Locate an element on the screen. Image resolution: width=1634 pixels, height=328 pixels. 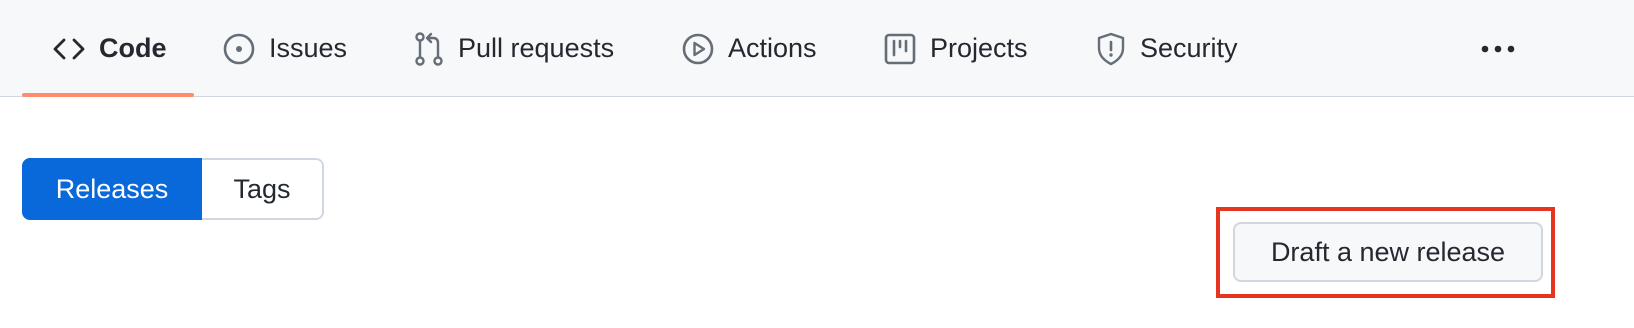
tab-security: Security is located at coordinates (1167, 48).